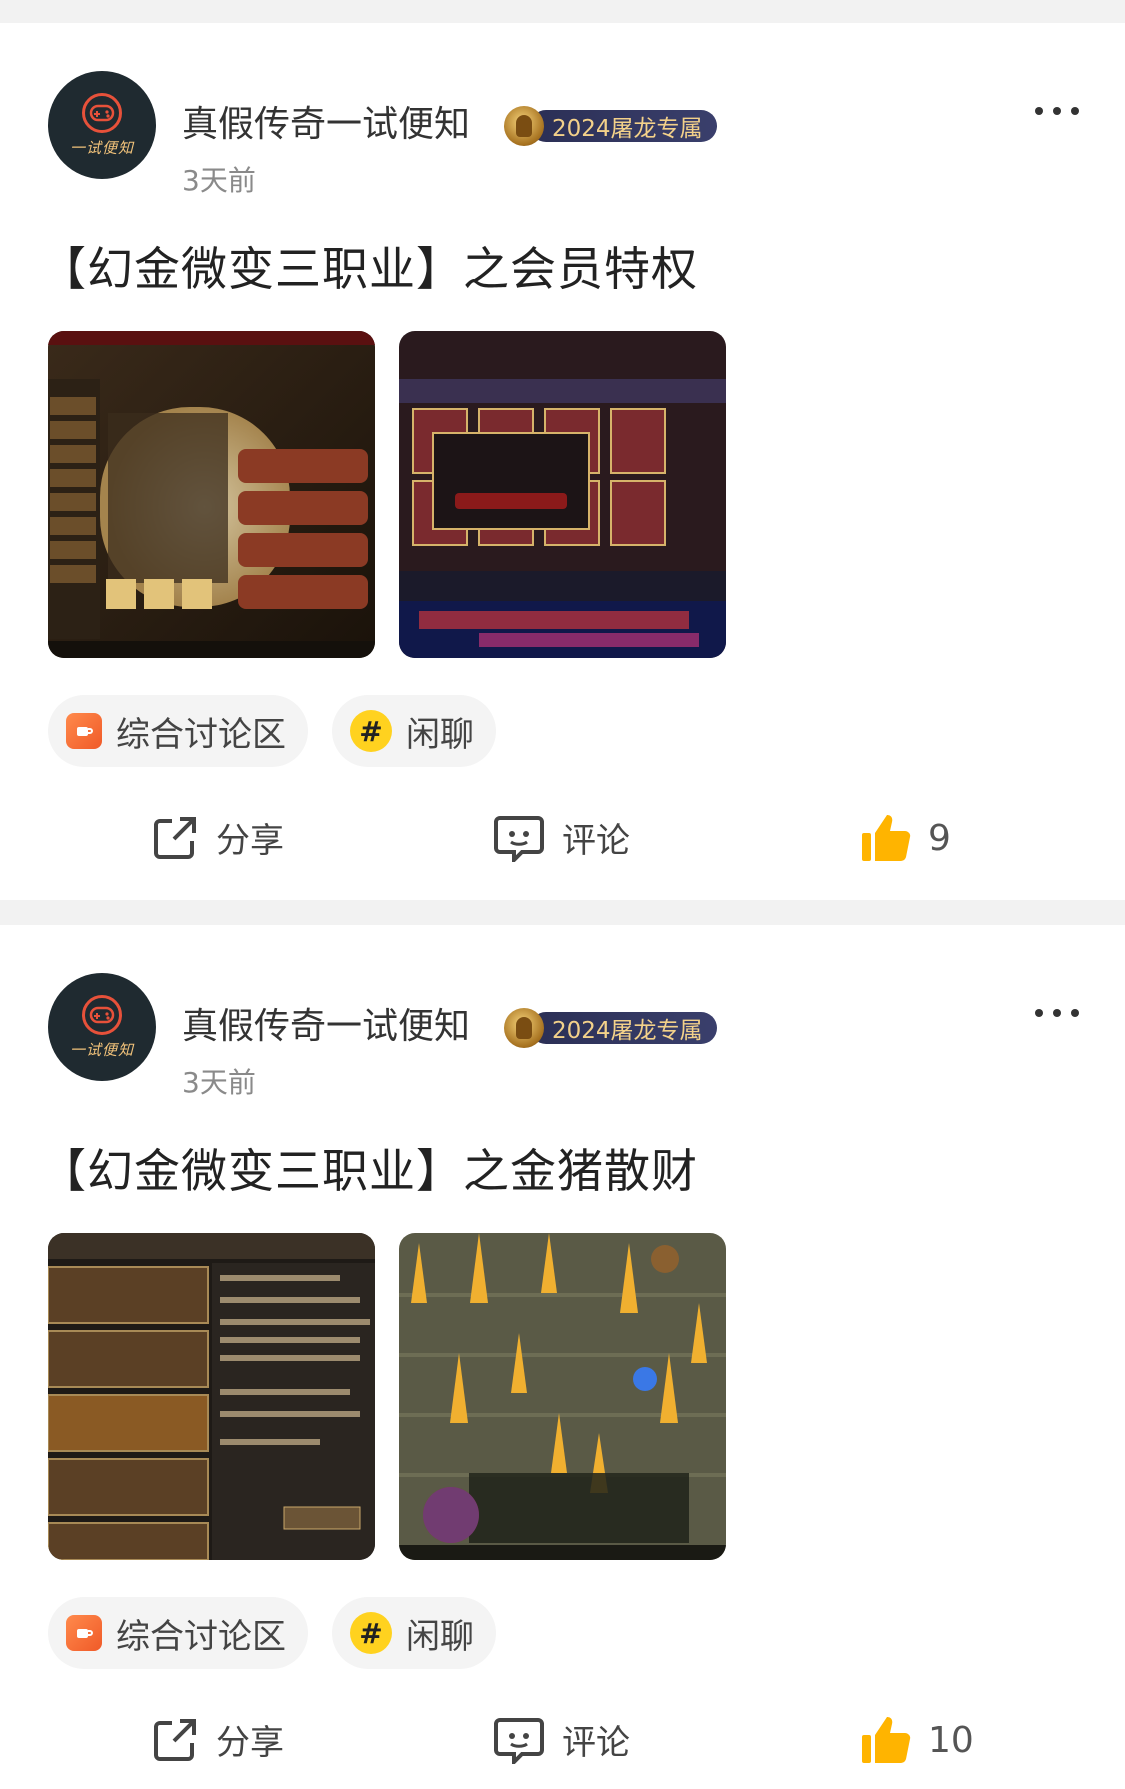 Image resolution: width=1125 pixels, height=1789 pixels. I want to click on post-actions: 分享 评论 10, so click(562, 1747).